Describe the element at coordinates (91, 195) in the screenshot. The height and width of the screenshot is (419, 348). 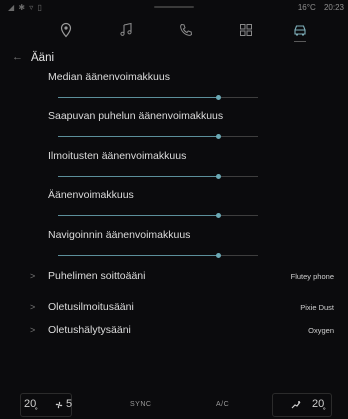
I see `volume-label: Äänenvoimakkuus` at that location.